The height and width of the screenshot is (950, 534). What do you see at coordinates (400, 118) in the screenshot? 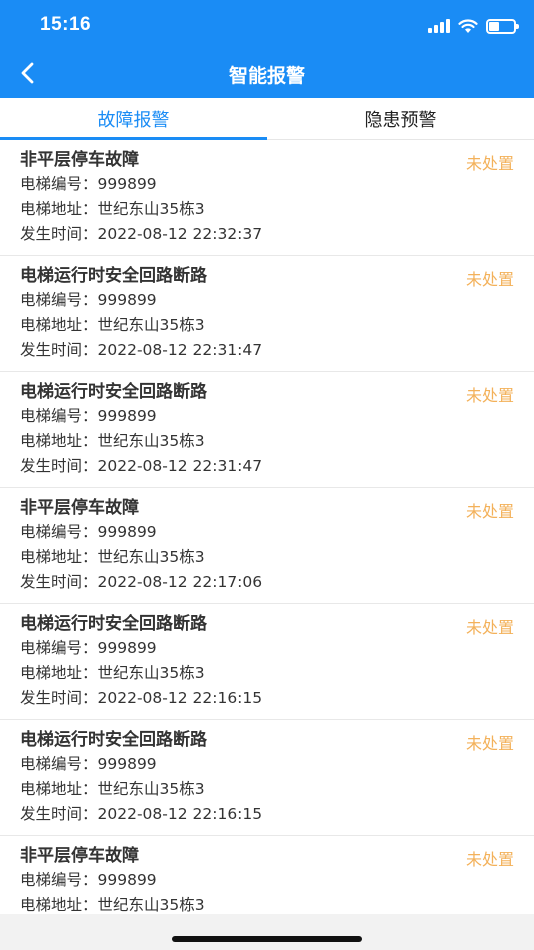
I see `tab-hazard-warning: 隐患预警` at bounding box center [400, 118].